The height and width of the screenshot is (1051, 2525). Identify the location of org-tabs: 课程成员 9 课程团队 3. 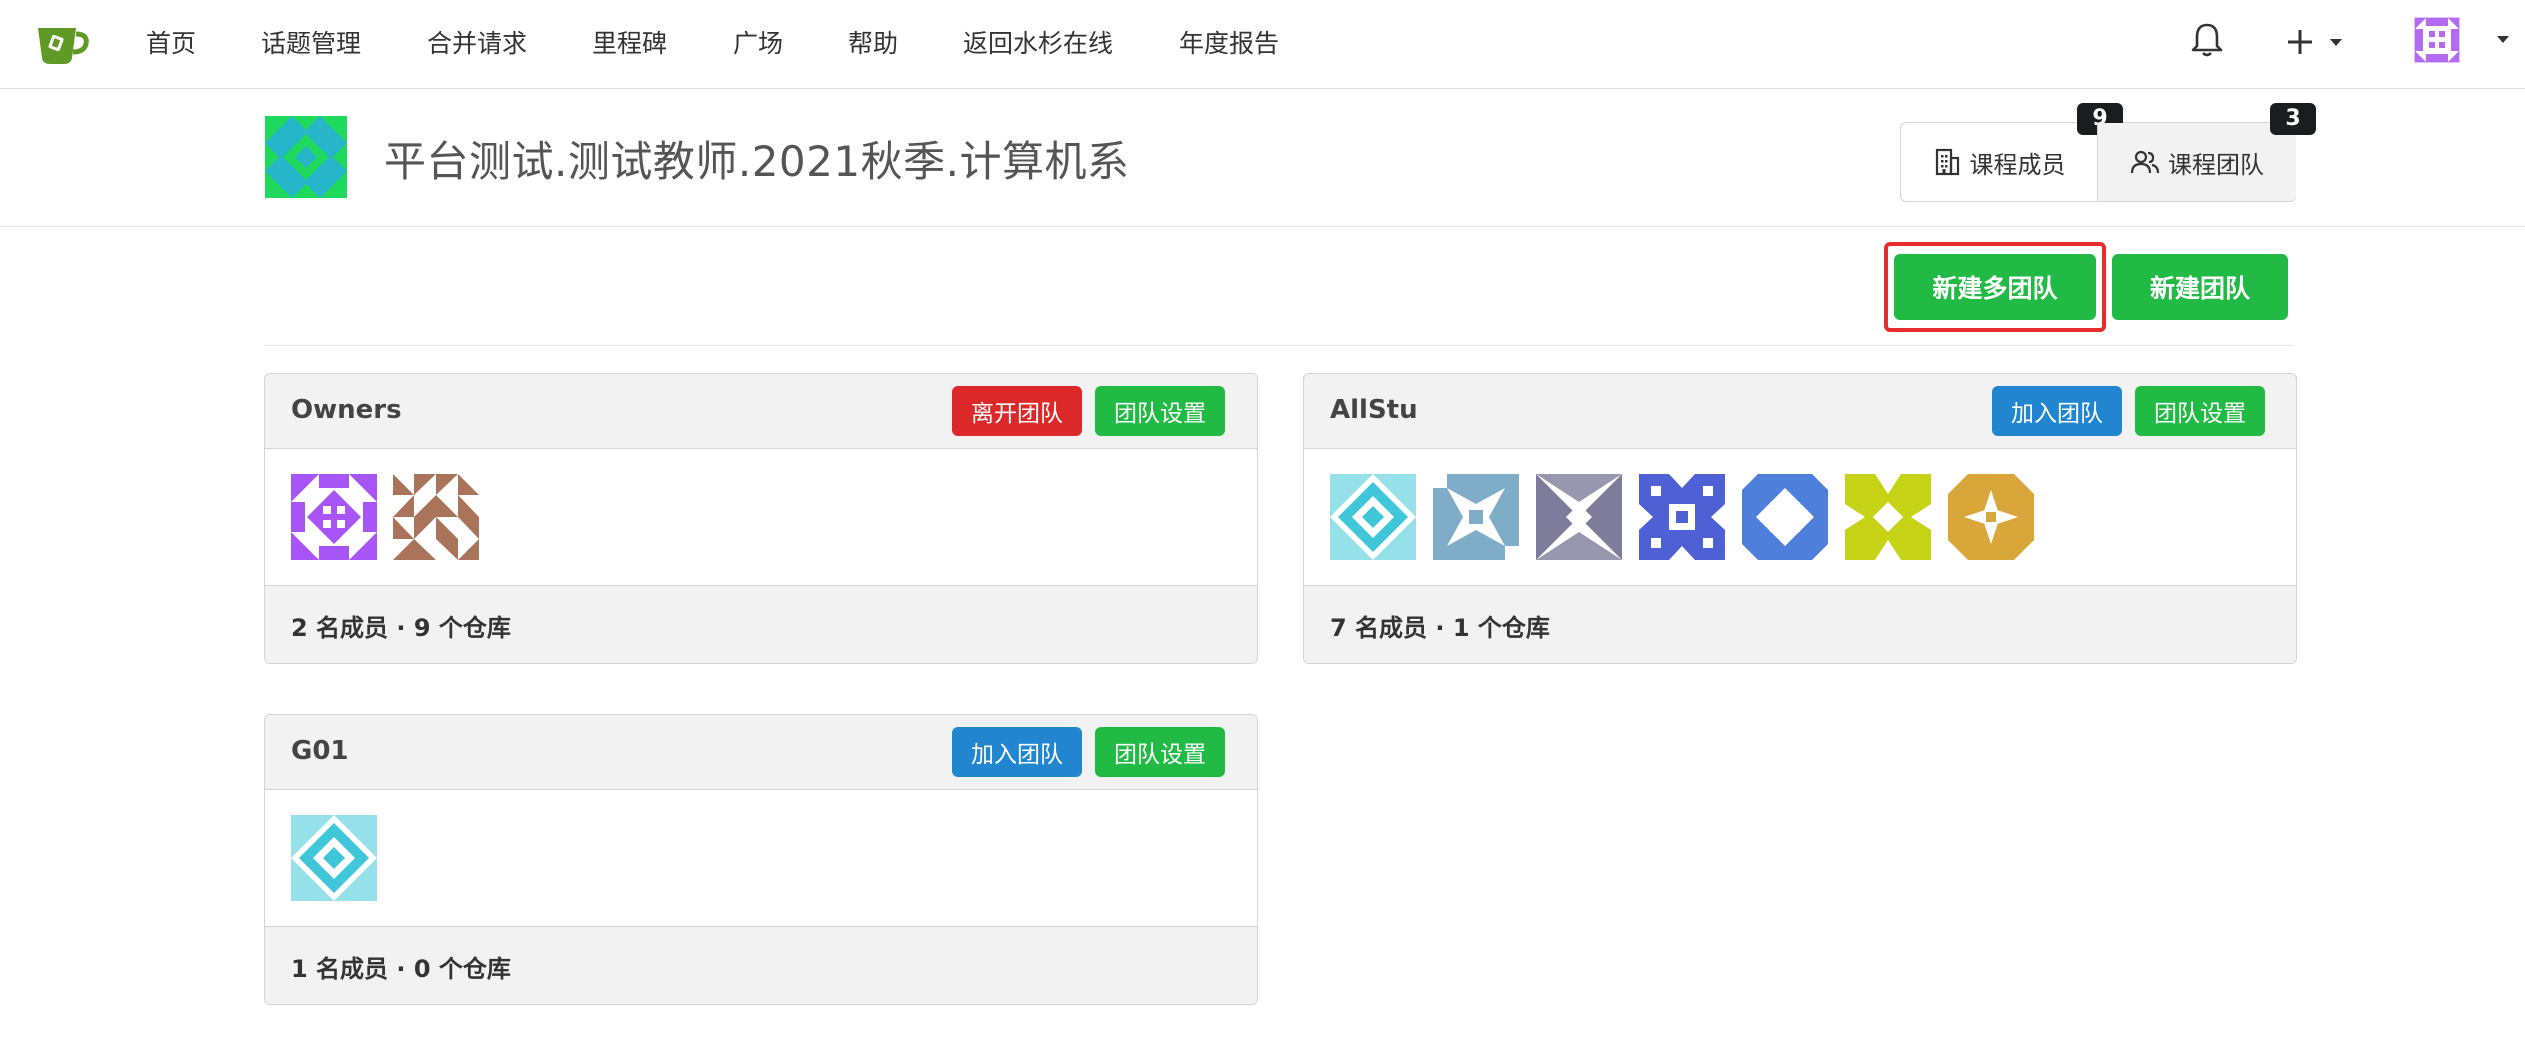
(2108, 152).